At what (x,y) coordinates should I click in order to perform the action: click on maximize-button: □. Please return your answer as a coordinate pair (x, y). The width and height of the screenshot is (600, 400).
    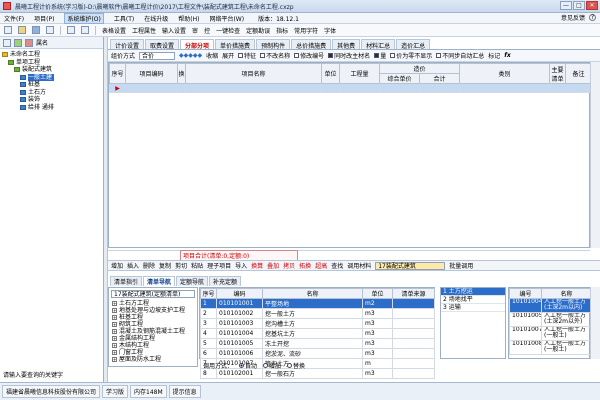
    Looking at the image, I should click on (579, 5).